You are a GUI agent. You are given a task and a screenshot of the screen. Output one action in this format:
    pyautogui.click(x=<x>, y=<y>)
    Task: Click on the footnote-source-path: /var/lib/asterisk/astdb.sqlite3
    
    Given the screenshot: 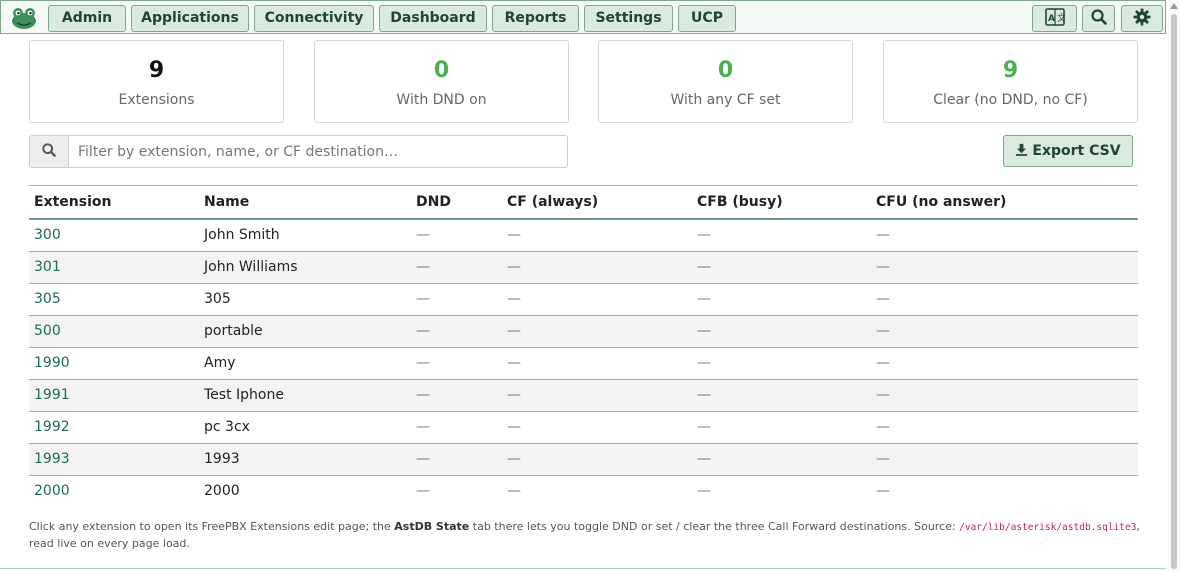 What is the action you would take?
    pyautogui.click(x=1048, y=527)
    